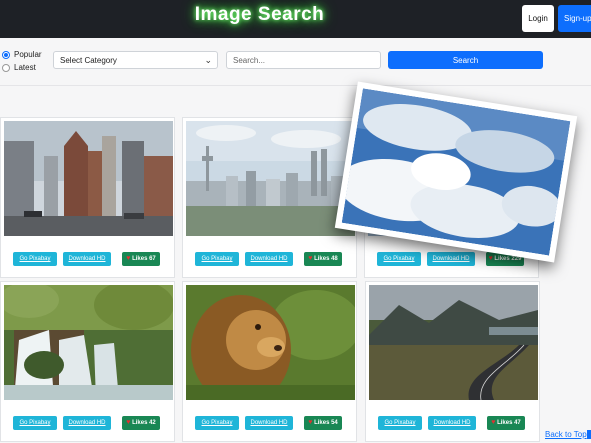  I want to click on radio-selected-icon, so click(6, 54).